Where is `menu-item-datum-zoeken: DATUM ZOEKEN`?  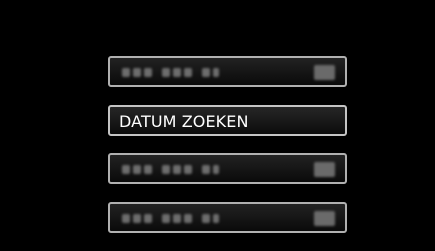 menu-item-datum-zoeken: DATUM ZOEKEN is located at coordinates (227, 120).